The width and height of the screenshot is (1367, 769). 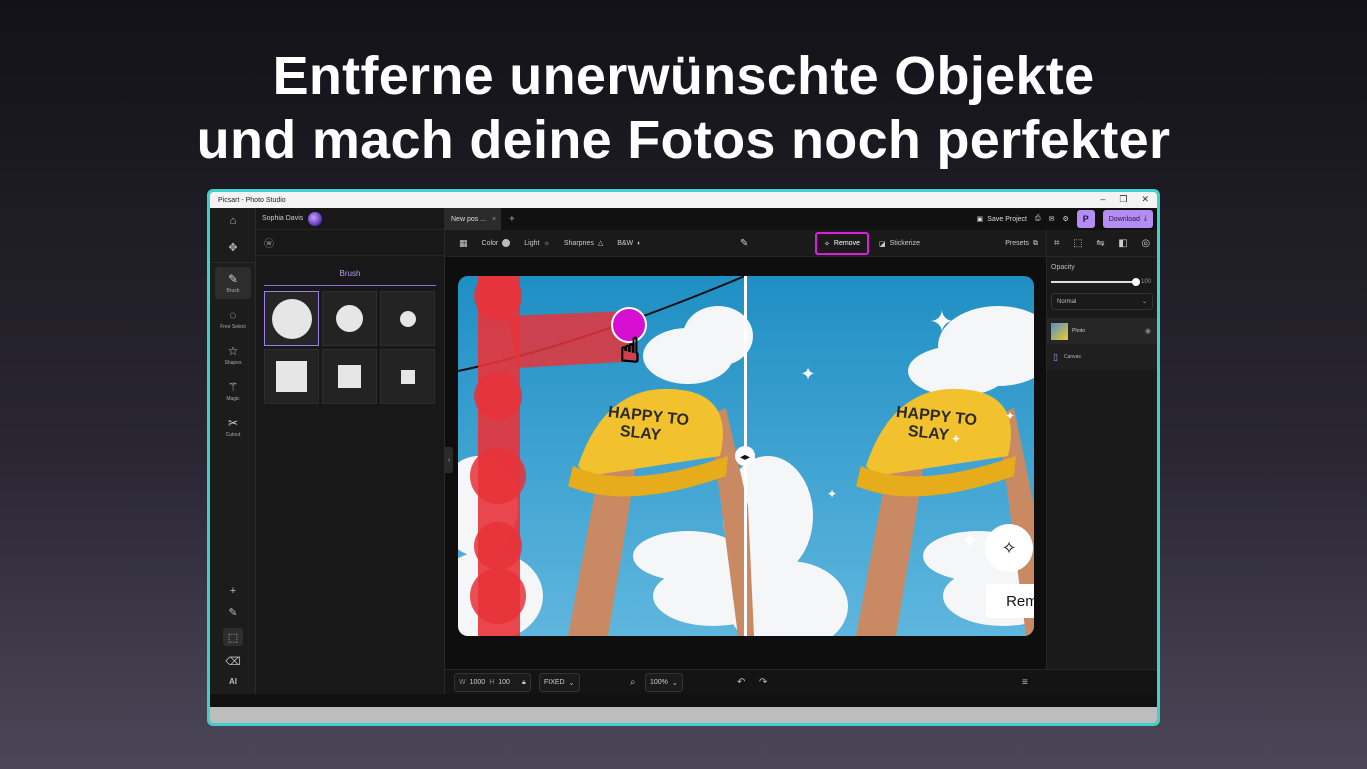 What do you see at coordinates (1017, 243) in the screenshot?
I see `presets-label: Presets` at bounding box center [1017, 243].